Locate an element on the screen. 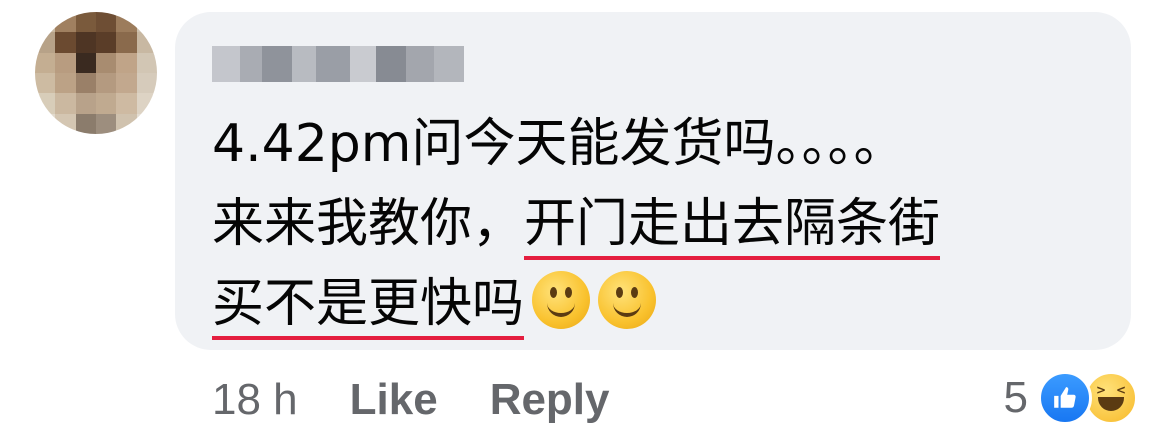 The image size is (1170, 438). comment-line-1: 4.42pm问今天能发货吗。。。。 is located at coordinates (559, 144).